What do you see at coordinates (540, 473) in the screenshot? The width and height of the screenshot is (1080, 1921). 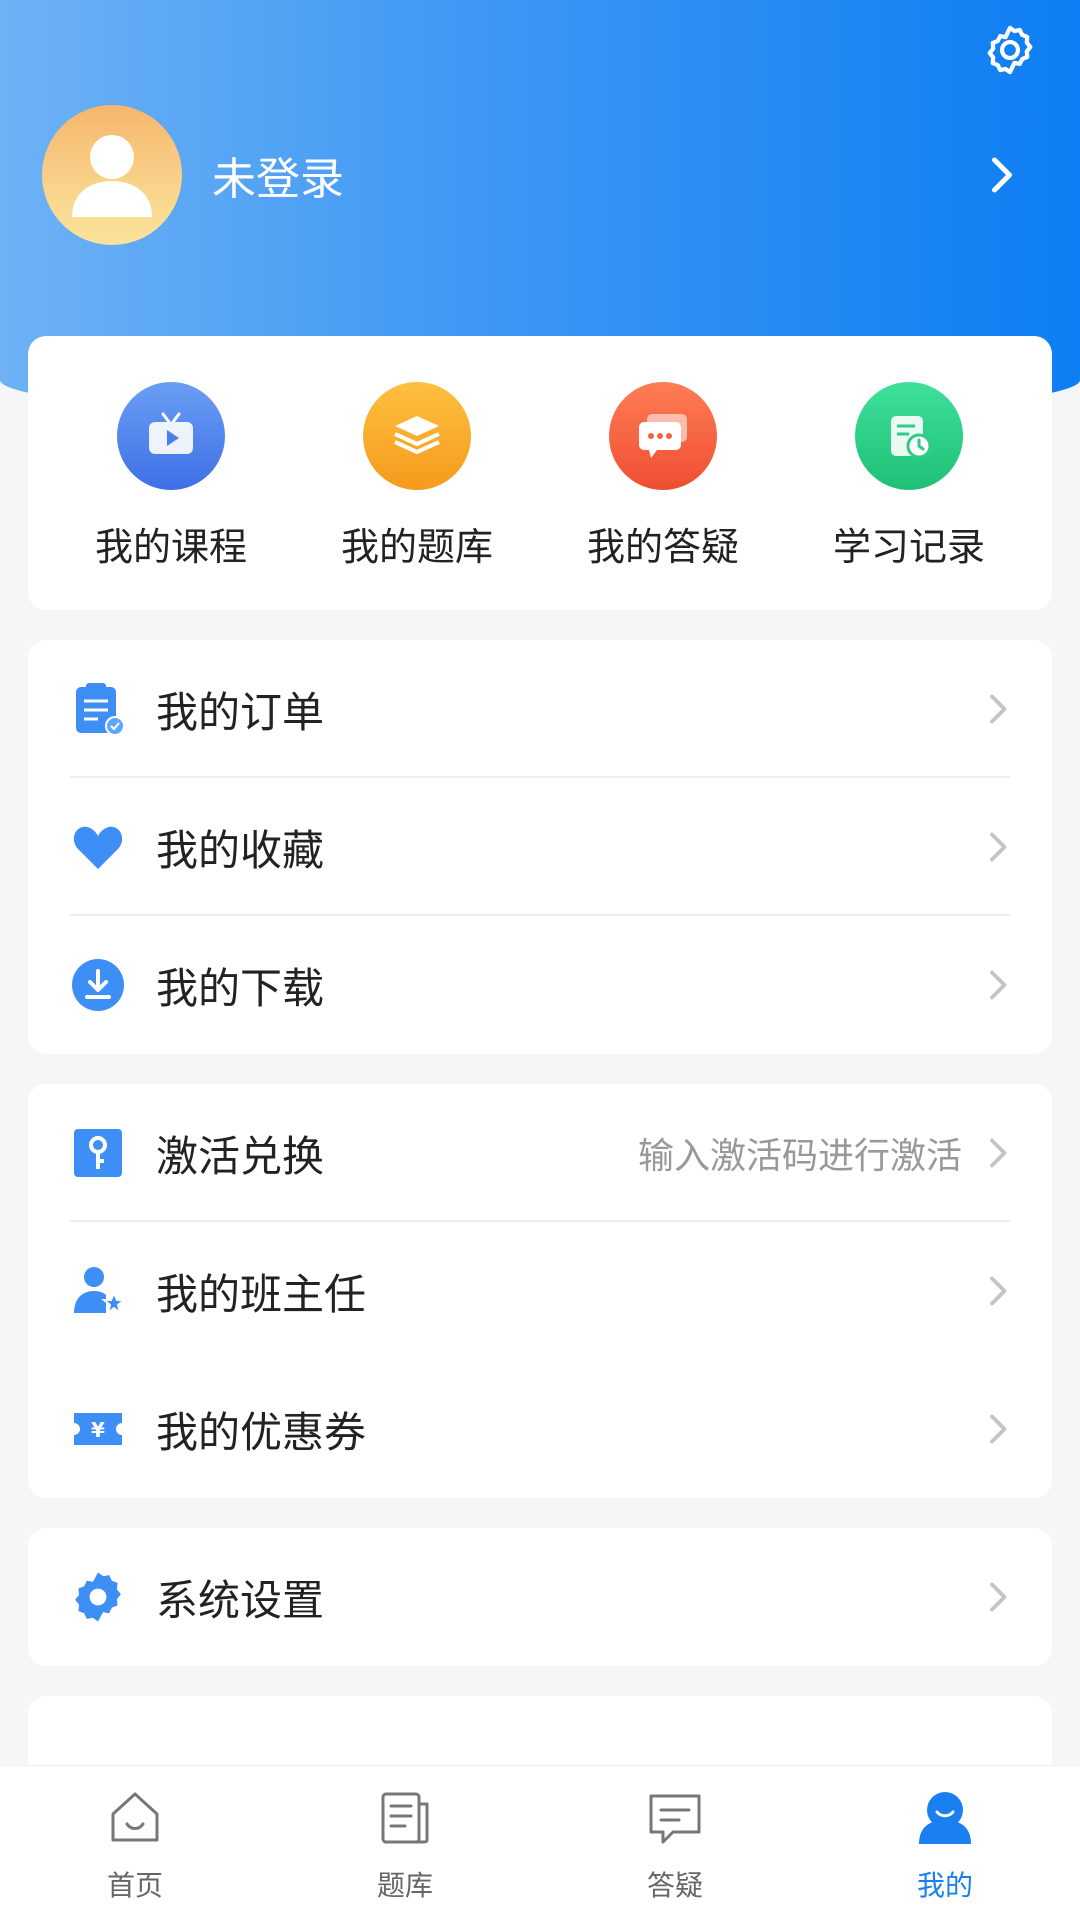 I see `quick-actions-card: 我的课程 我的题库 我的答疑 学习记录` at bounding box center [540, 473].